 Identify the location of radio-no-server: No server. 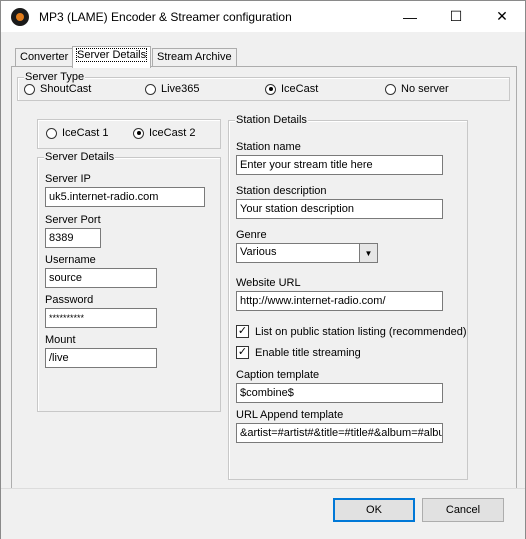
(417, 89).